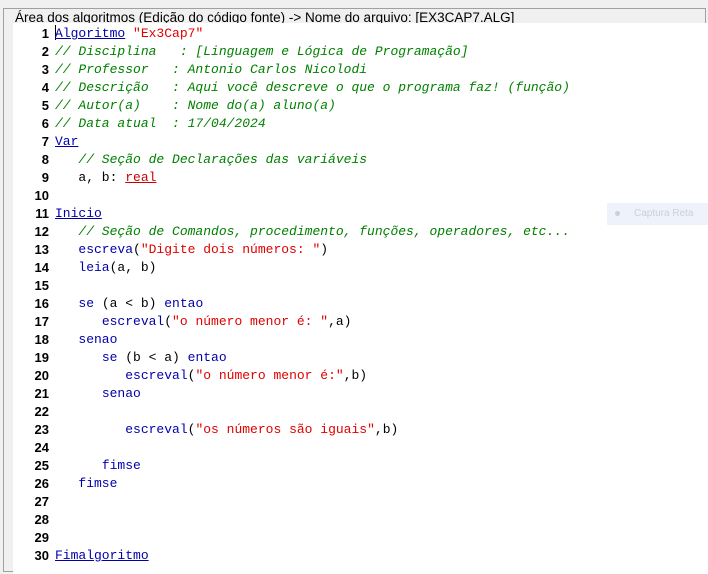 This screenshot has width=708, height=574. I want to click on code-line: 11 Inicio, so click(360, 214).